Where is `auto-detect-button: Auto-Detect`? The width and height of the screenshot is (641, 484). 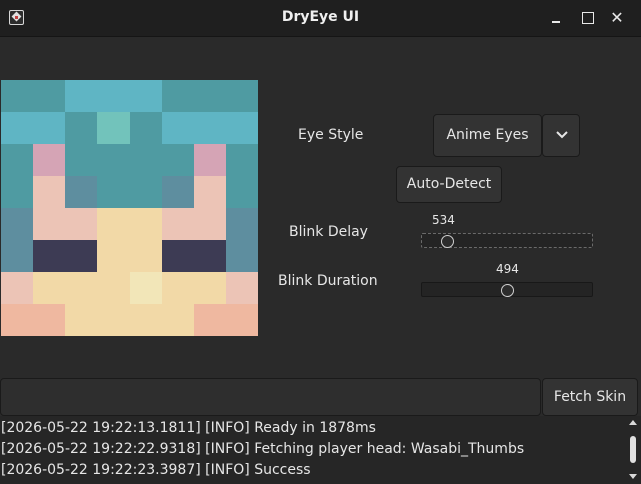 auto-detect-button: Auto-Detect is located at coordinates (449, 184).